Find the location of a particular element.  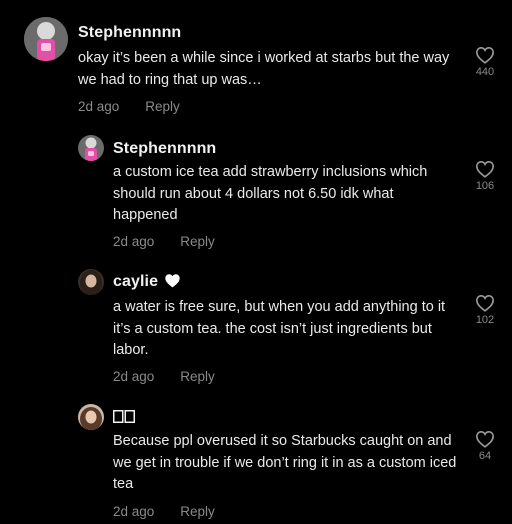

like-count: 440 is located at coordinates (485, 72).